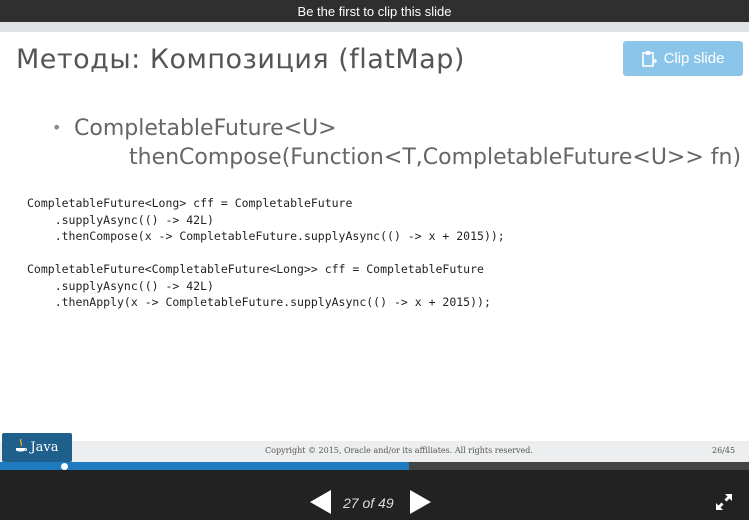  I want to click on clip-slide-label: Clip slide, so click(694, 58).